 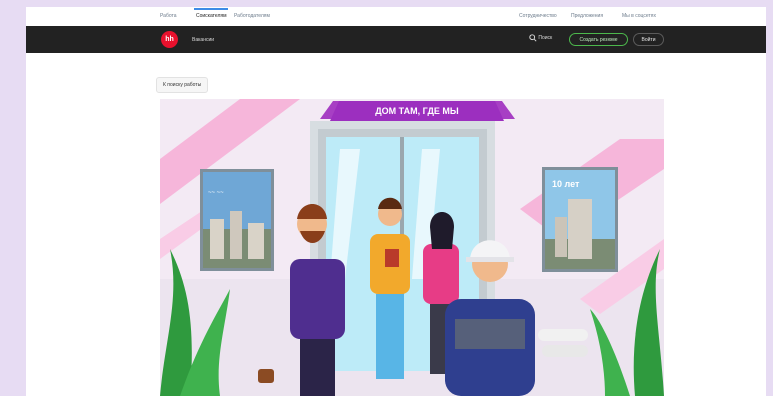 What do you see at coordinates (417, 111) in the screenshot?
I see `banner-headline: ДОМ ТАМ, ГДЕ МЫ` at bounding box center [417, 111].